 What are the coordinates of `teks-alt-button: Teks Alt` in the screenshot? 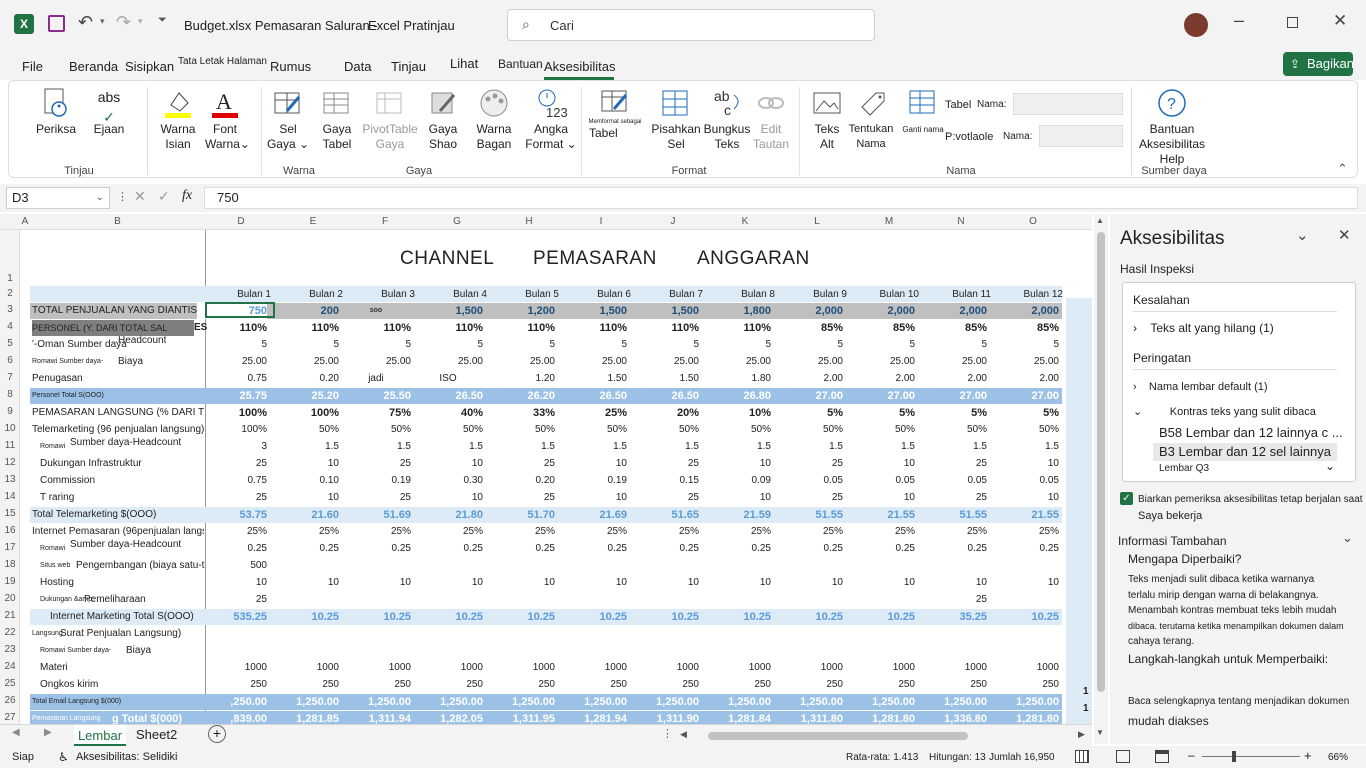 It's located at (827, 119).